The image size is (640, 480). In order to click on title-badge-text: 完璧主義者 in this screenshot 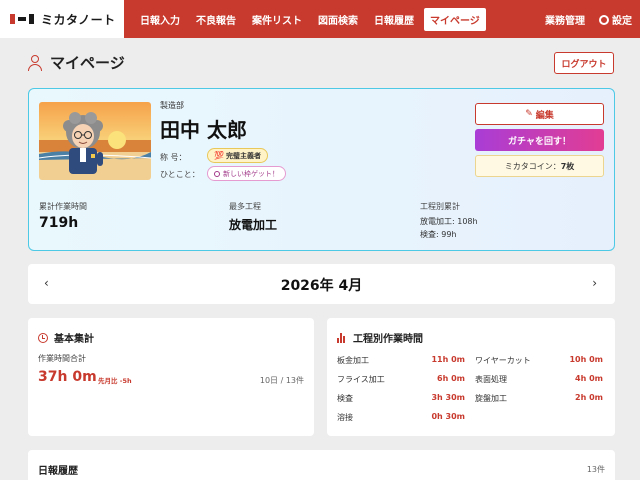, I will do `click(243, 155)`.